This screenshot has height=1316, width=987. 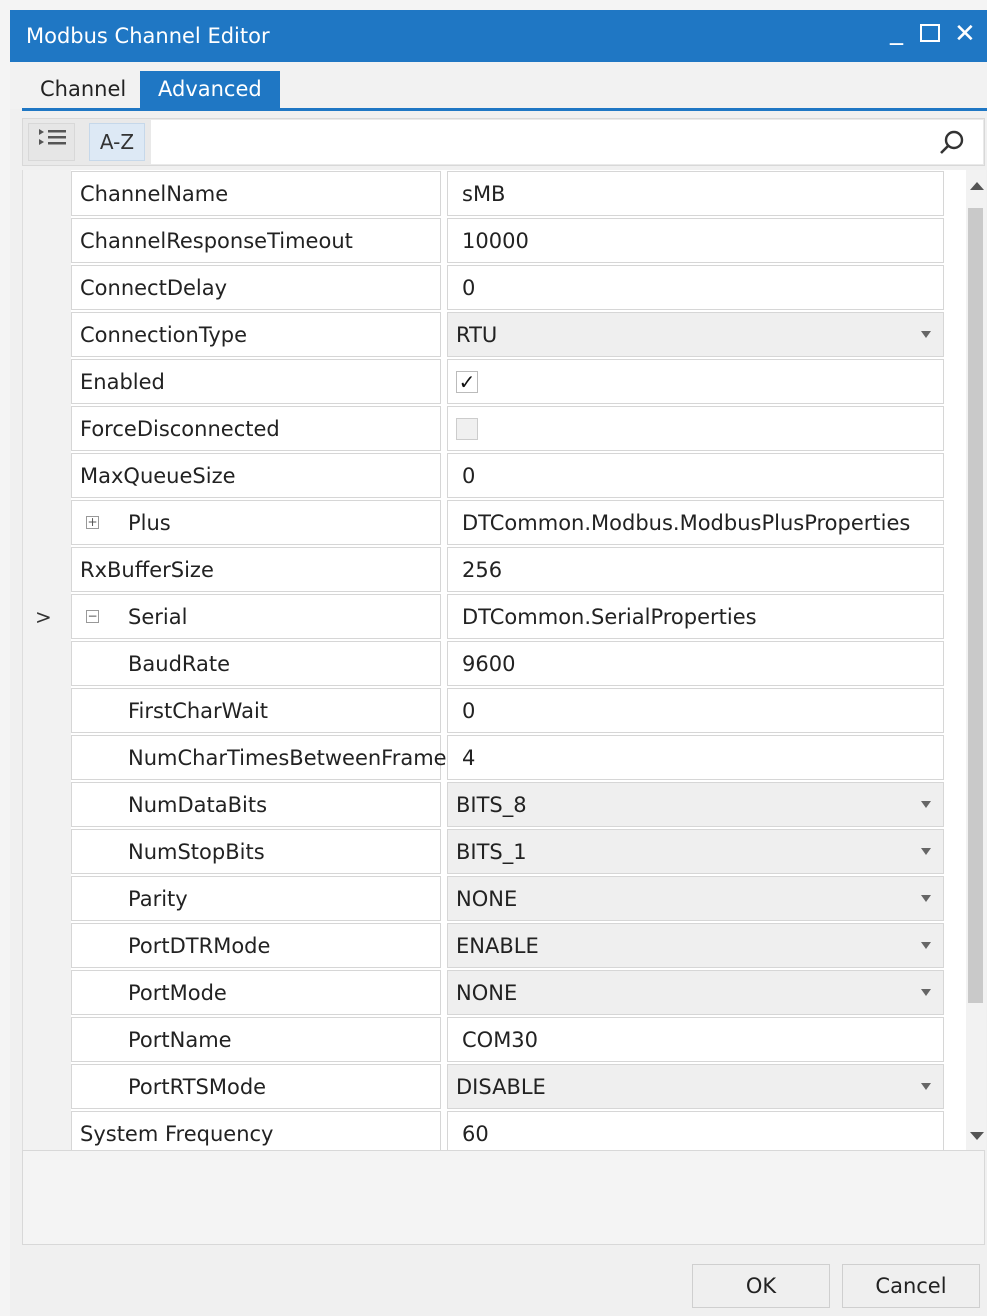 I want to click on property-row: PortMode NONE, so click(x=517, y=993).